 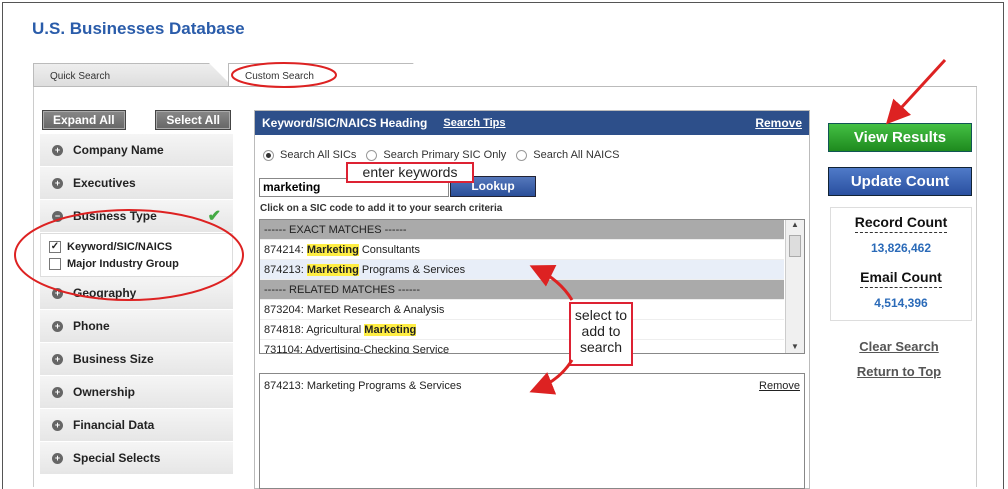 What do you see at coordinates (551, 377) in the screenshot?
I see `arrow-to-selected-box` at bounding box center [551, 377].